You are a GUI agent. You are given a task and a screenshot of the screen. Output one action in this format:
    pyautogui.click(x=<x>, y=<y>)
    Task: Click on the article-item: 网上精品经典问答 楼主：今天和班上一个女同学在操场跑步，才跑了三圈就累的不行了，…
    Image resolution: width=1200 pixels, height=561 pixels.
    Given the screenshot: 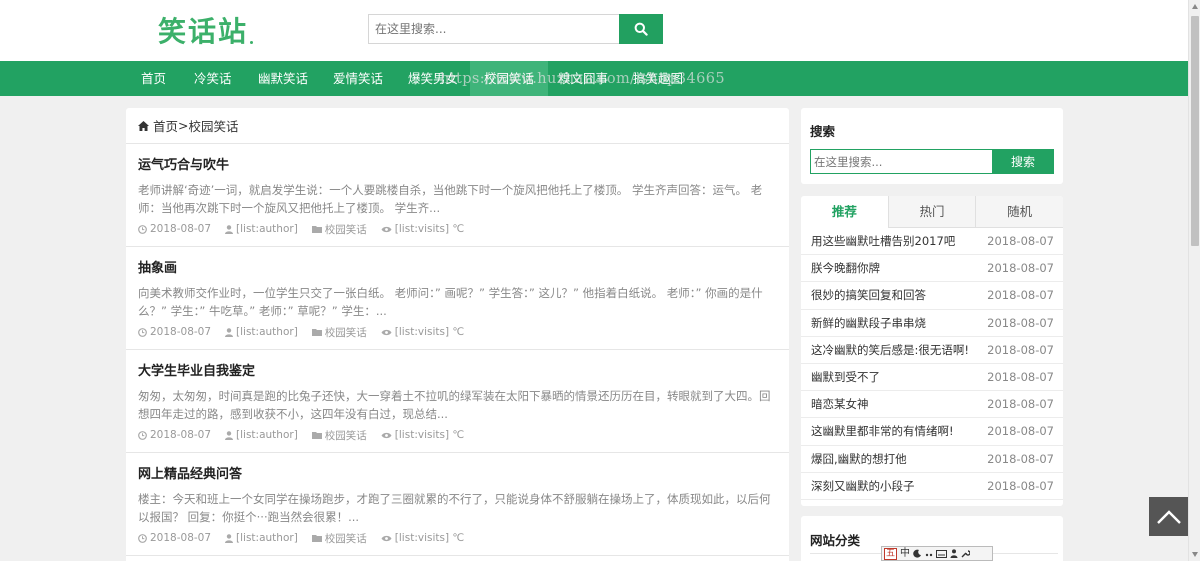 What is the action you would take?
    pyautogui.click(x=457, y=504)
    